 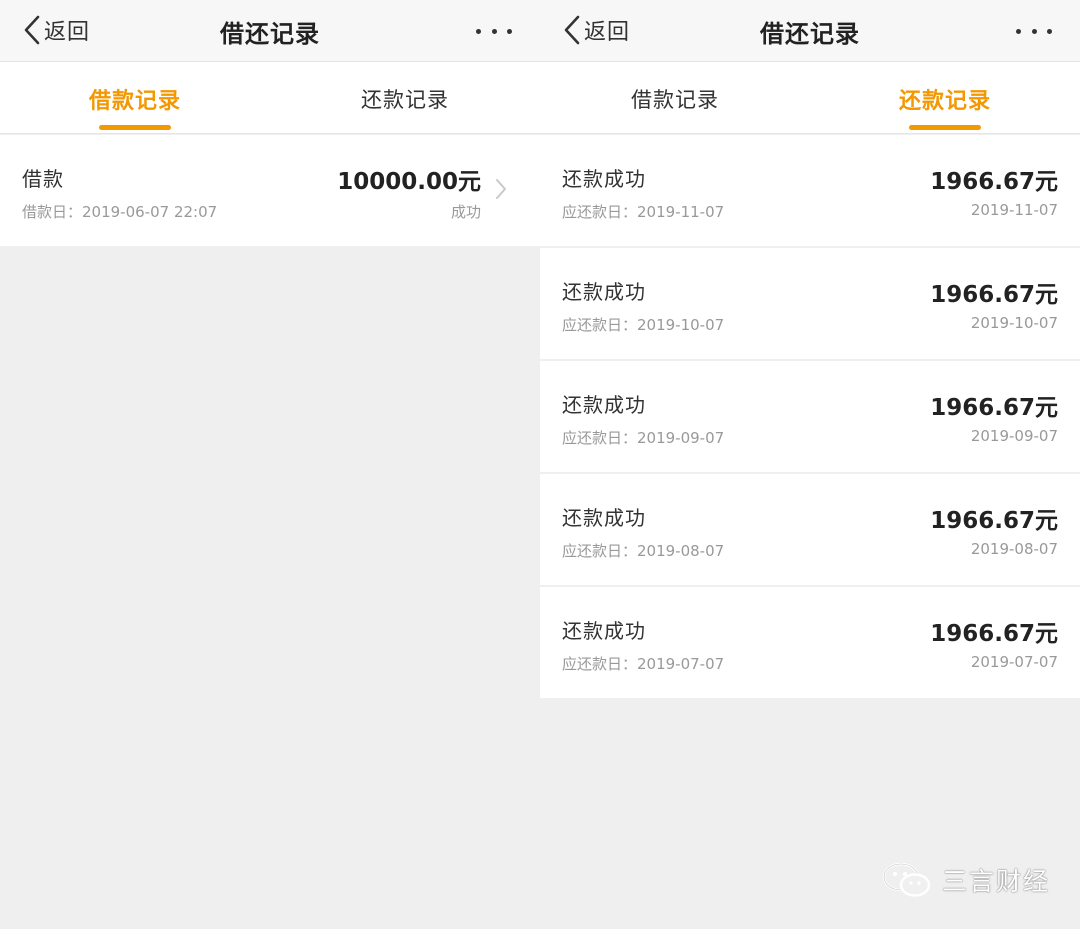 I want to click on watermark-text: 三言财经, so click(x=996, y=881).